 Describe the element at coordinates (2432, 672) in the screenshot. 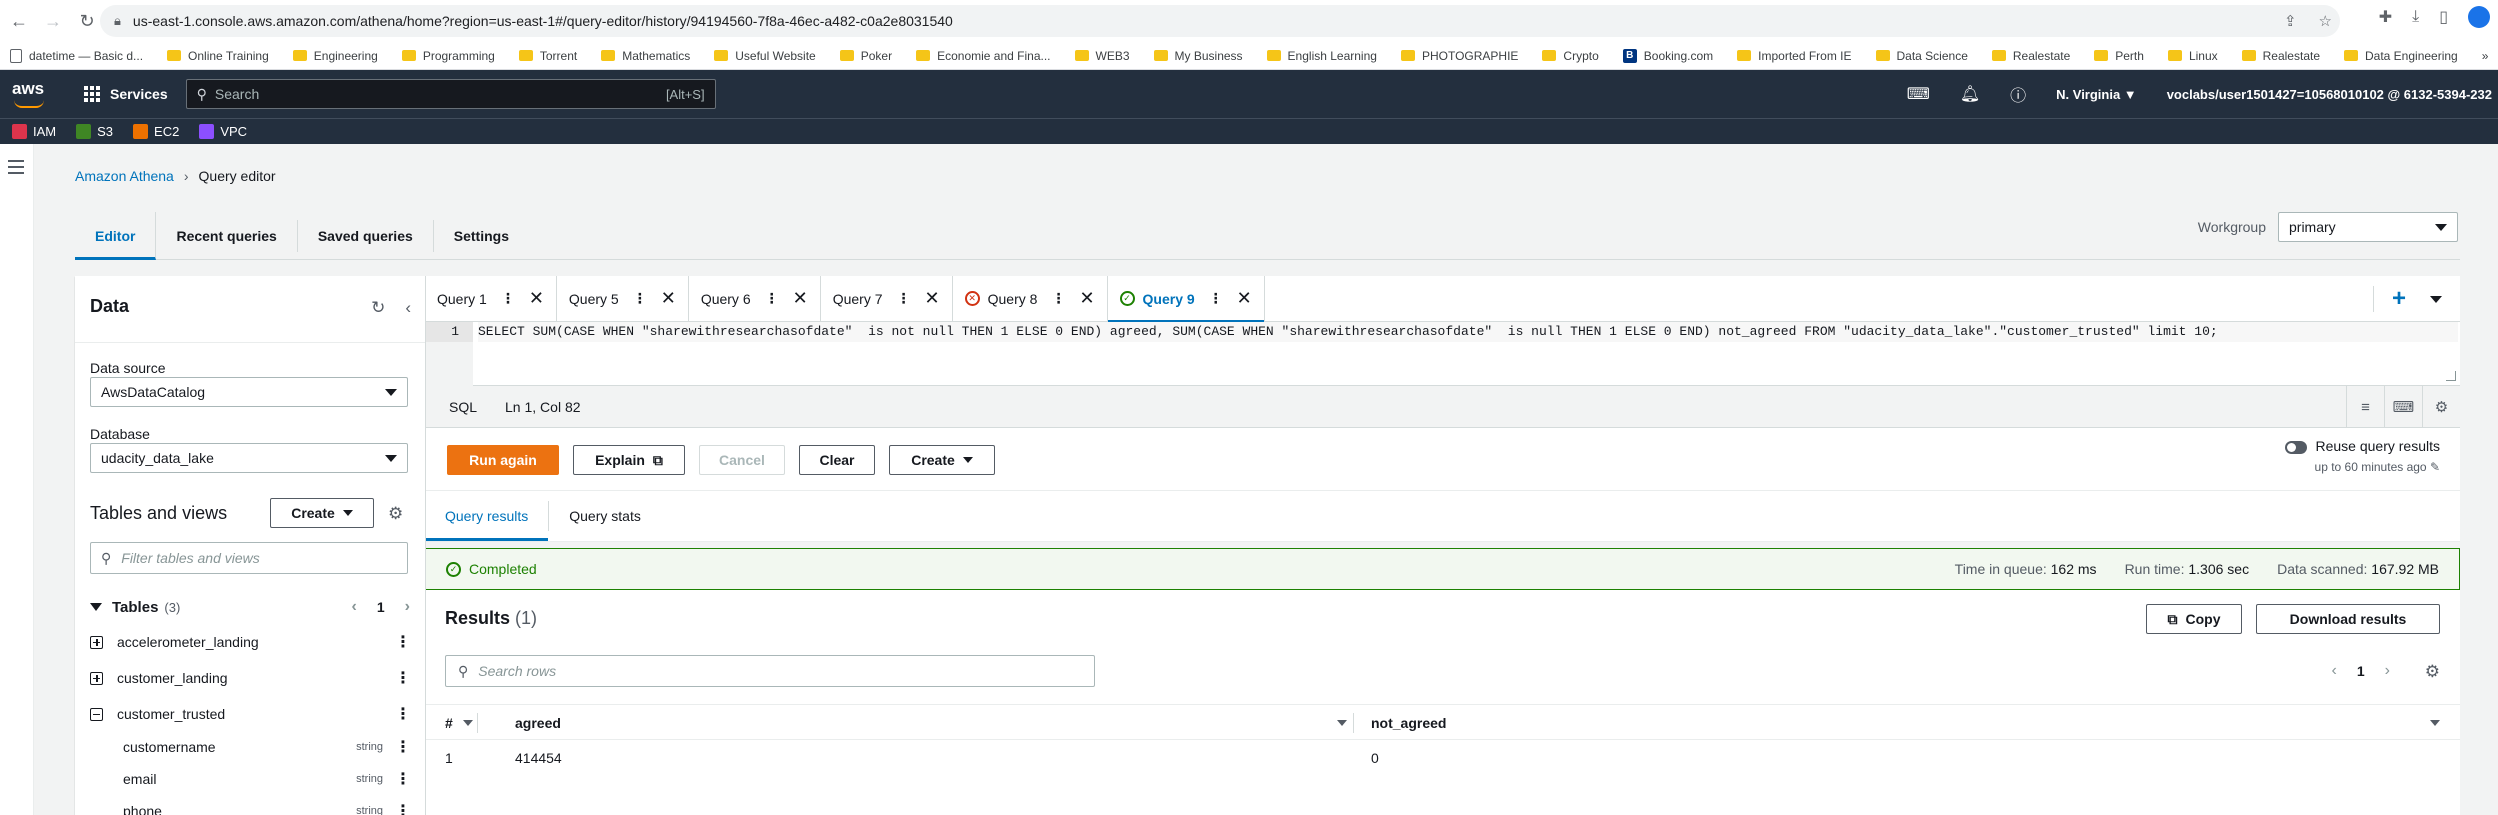

I see `table-preferences-gear-icon: ⚙` at that location.